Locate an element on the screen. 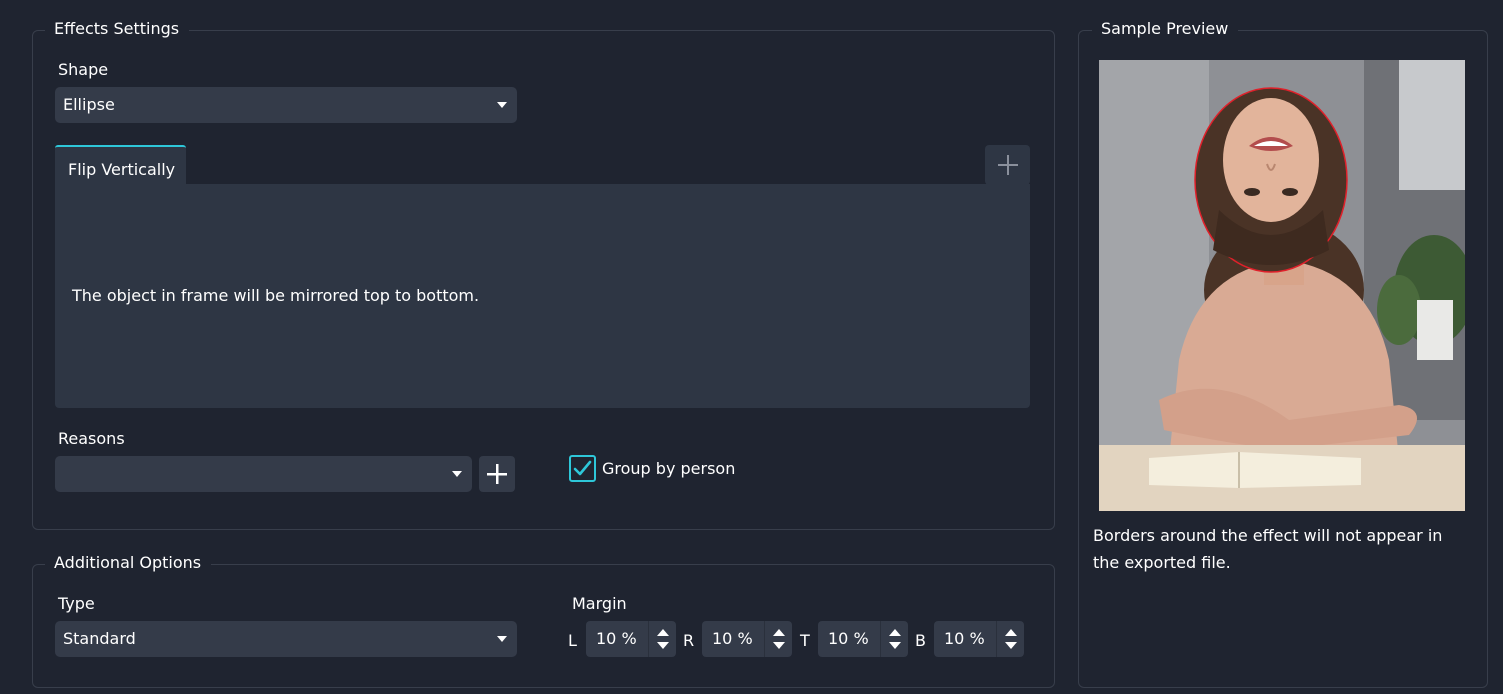 The width and height of the screenshot is (1503, 694). margin-left-spinbox: 10 % is located at coordinates (631, 639).